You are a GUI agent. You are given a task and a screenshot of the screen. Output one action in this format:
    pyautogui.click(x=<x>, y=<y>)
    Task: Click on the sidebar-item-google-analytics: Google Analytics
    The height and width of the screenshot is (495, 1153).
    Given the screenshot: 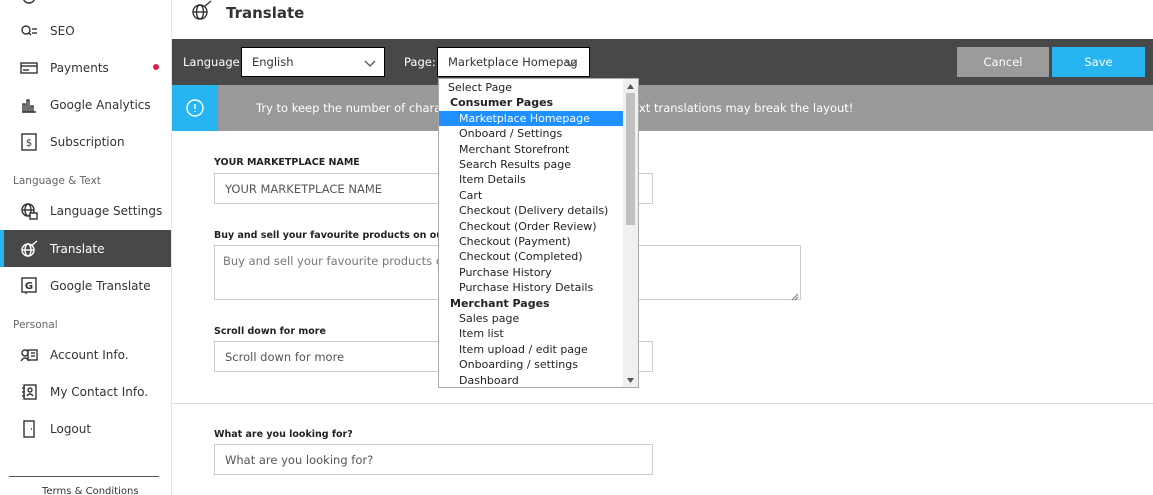 What is the action you would take?
    pyautogui.click(x=85, y=104)
    